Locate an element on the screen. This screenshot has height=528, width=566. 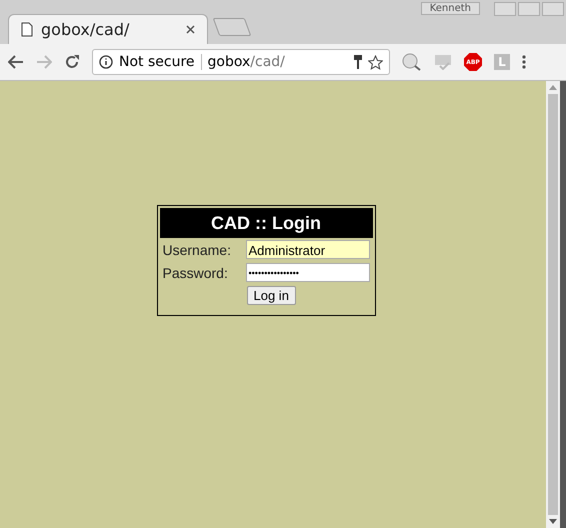
username-field: Administrator is located at coordinates (308, 249).